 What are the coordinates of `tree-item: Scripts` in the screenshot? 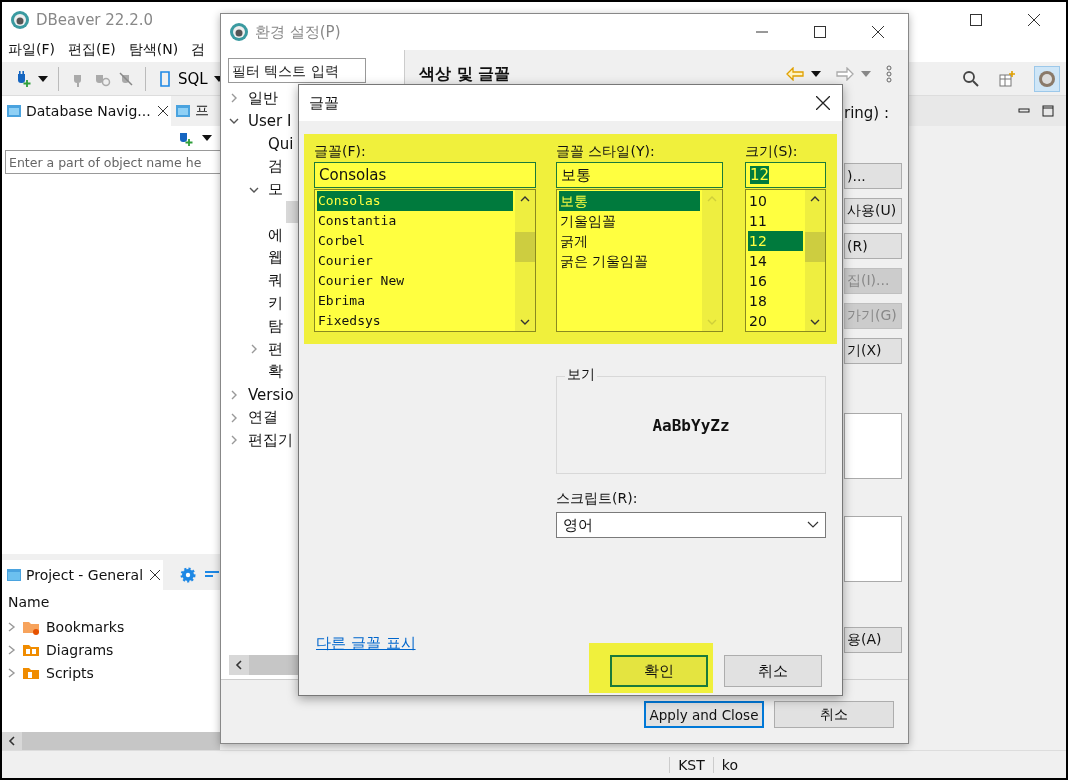 It's located at (70, 672).